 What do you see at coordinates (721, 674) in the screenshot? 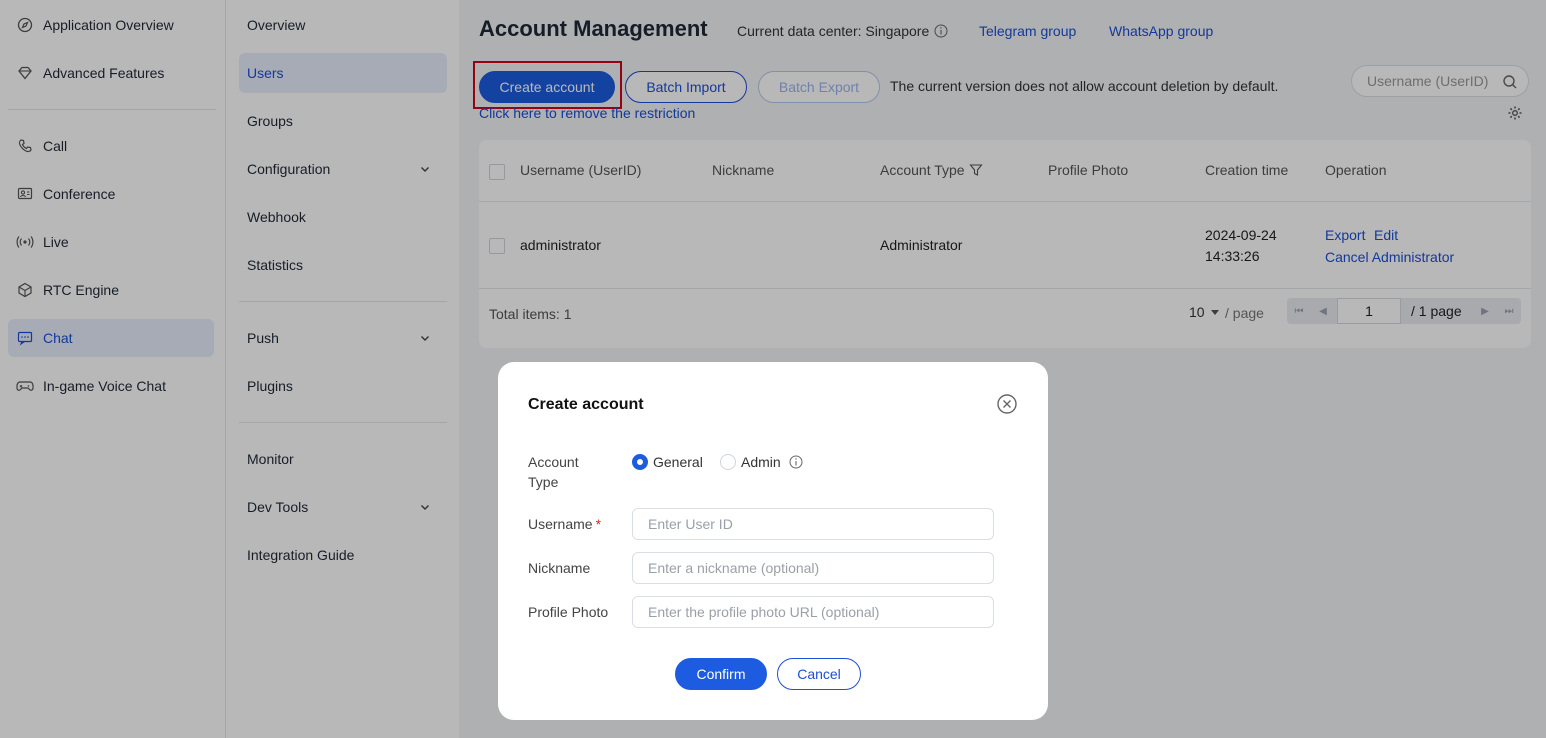
I see `confirm-button: Confirm` at bounding box center [721, 674].